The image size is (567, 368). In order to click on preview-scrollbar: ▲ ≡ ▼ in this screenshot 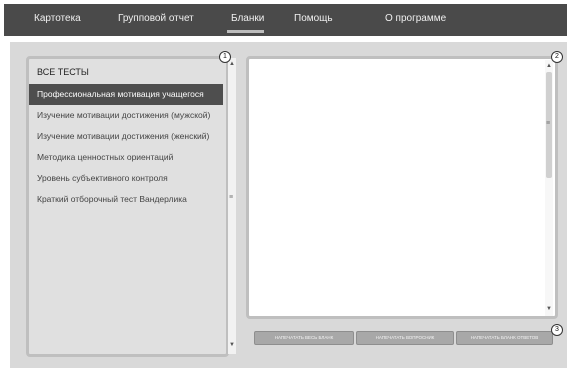, I will do `click(549, 188)`.